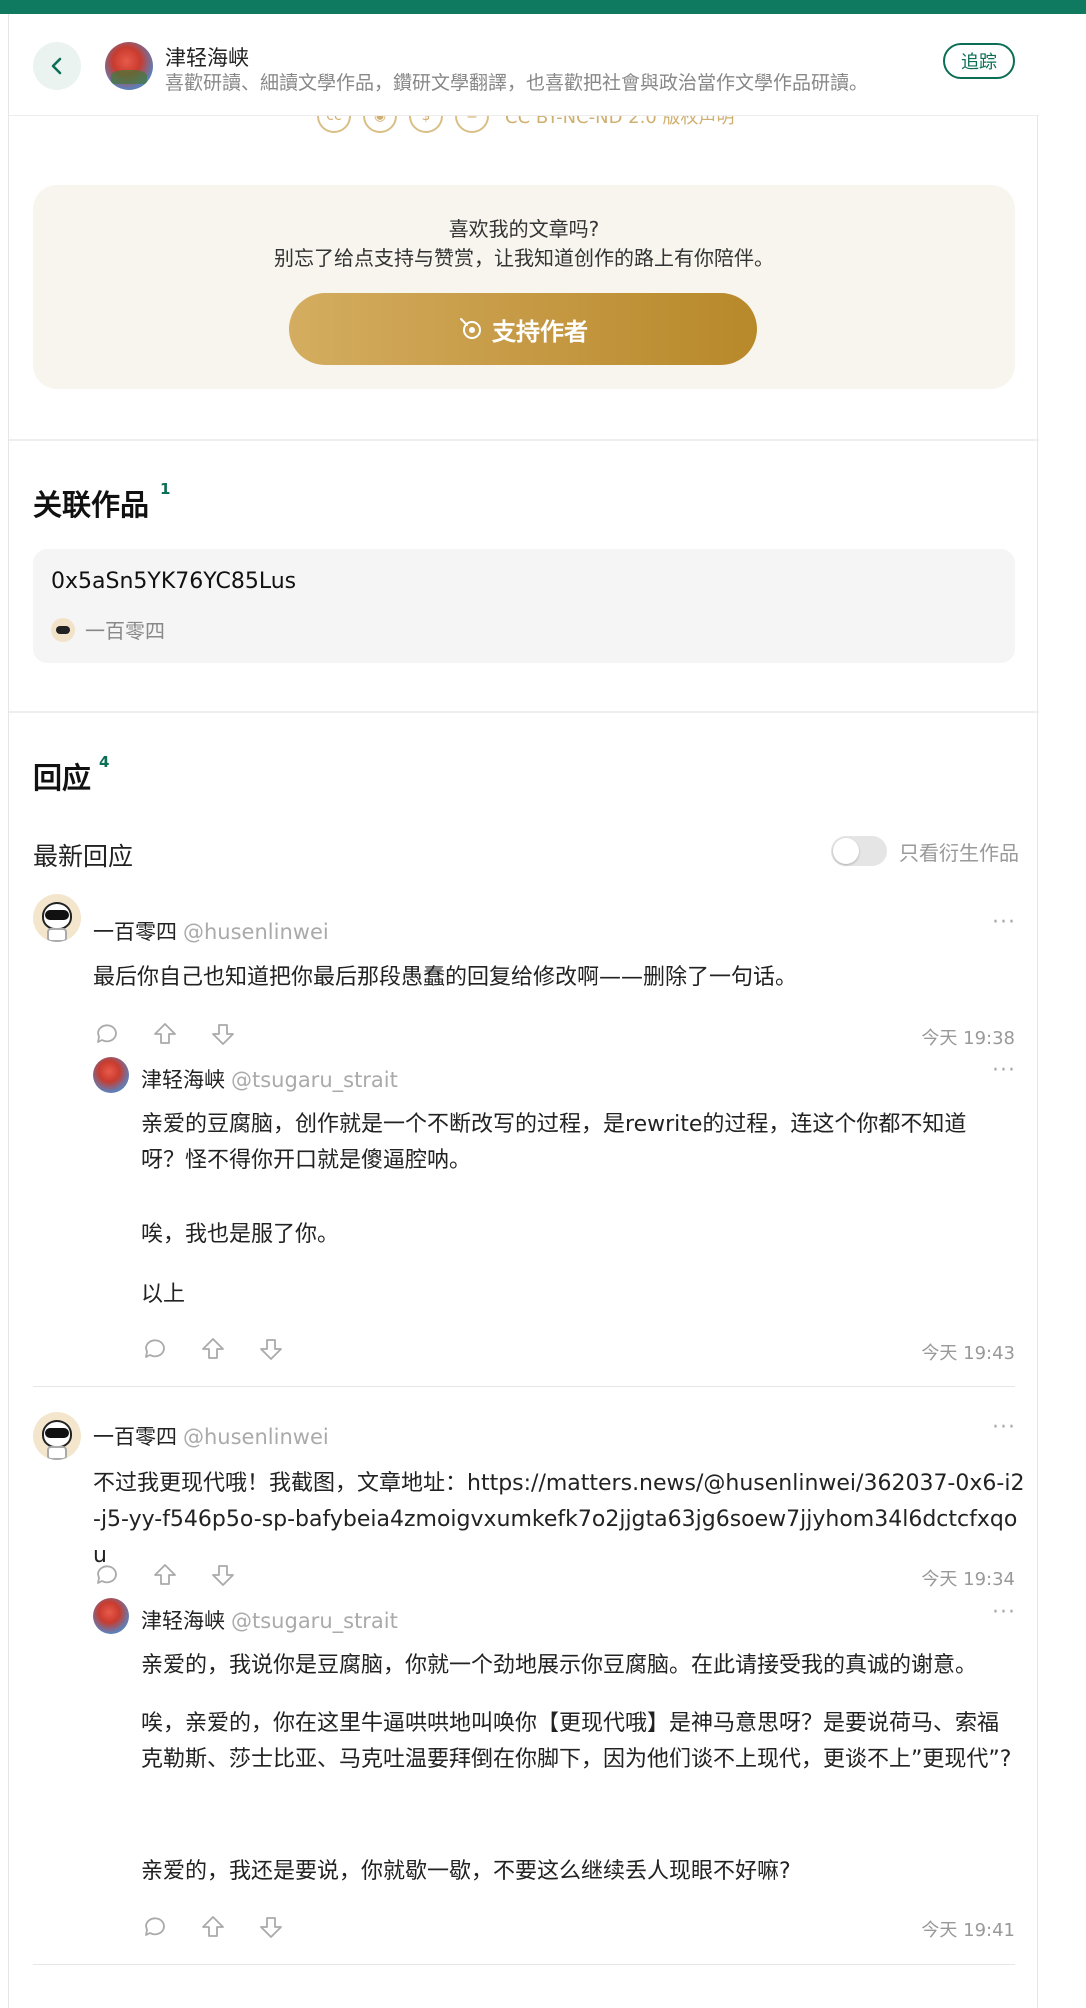 The width and height of the screenshot is (1086, 2008). I want to click on derivative-toggle, so click(859, 851).